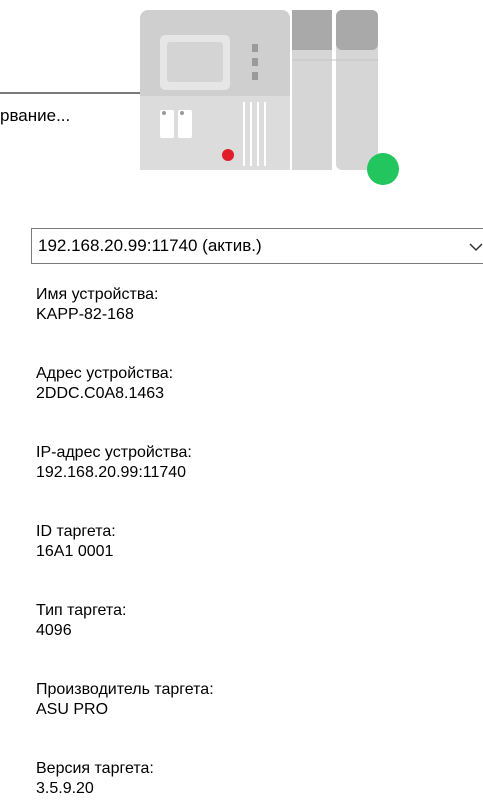 The width and height of the screenshot is (483, 807). What do you see at coordinates (97, 294) in the screenshot?
I see `info-label: Имя устройства:` at bounding box center [97, 294].